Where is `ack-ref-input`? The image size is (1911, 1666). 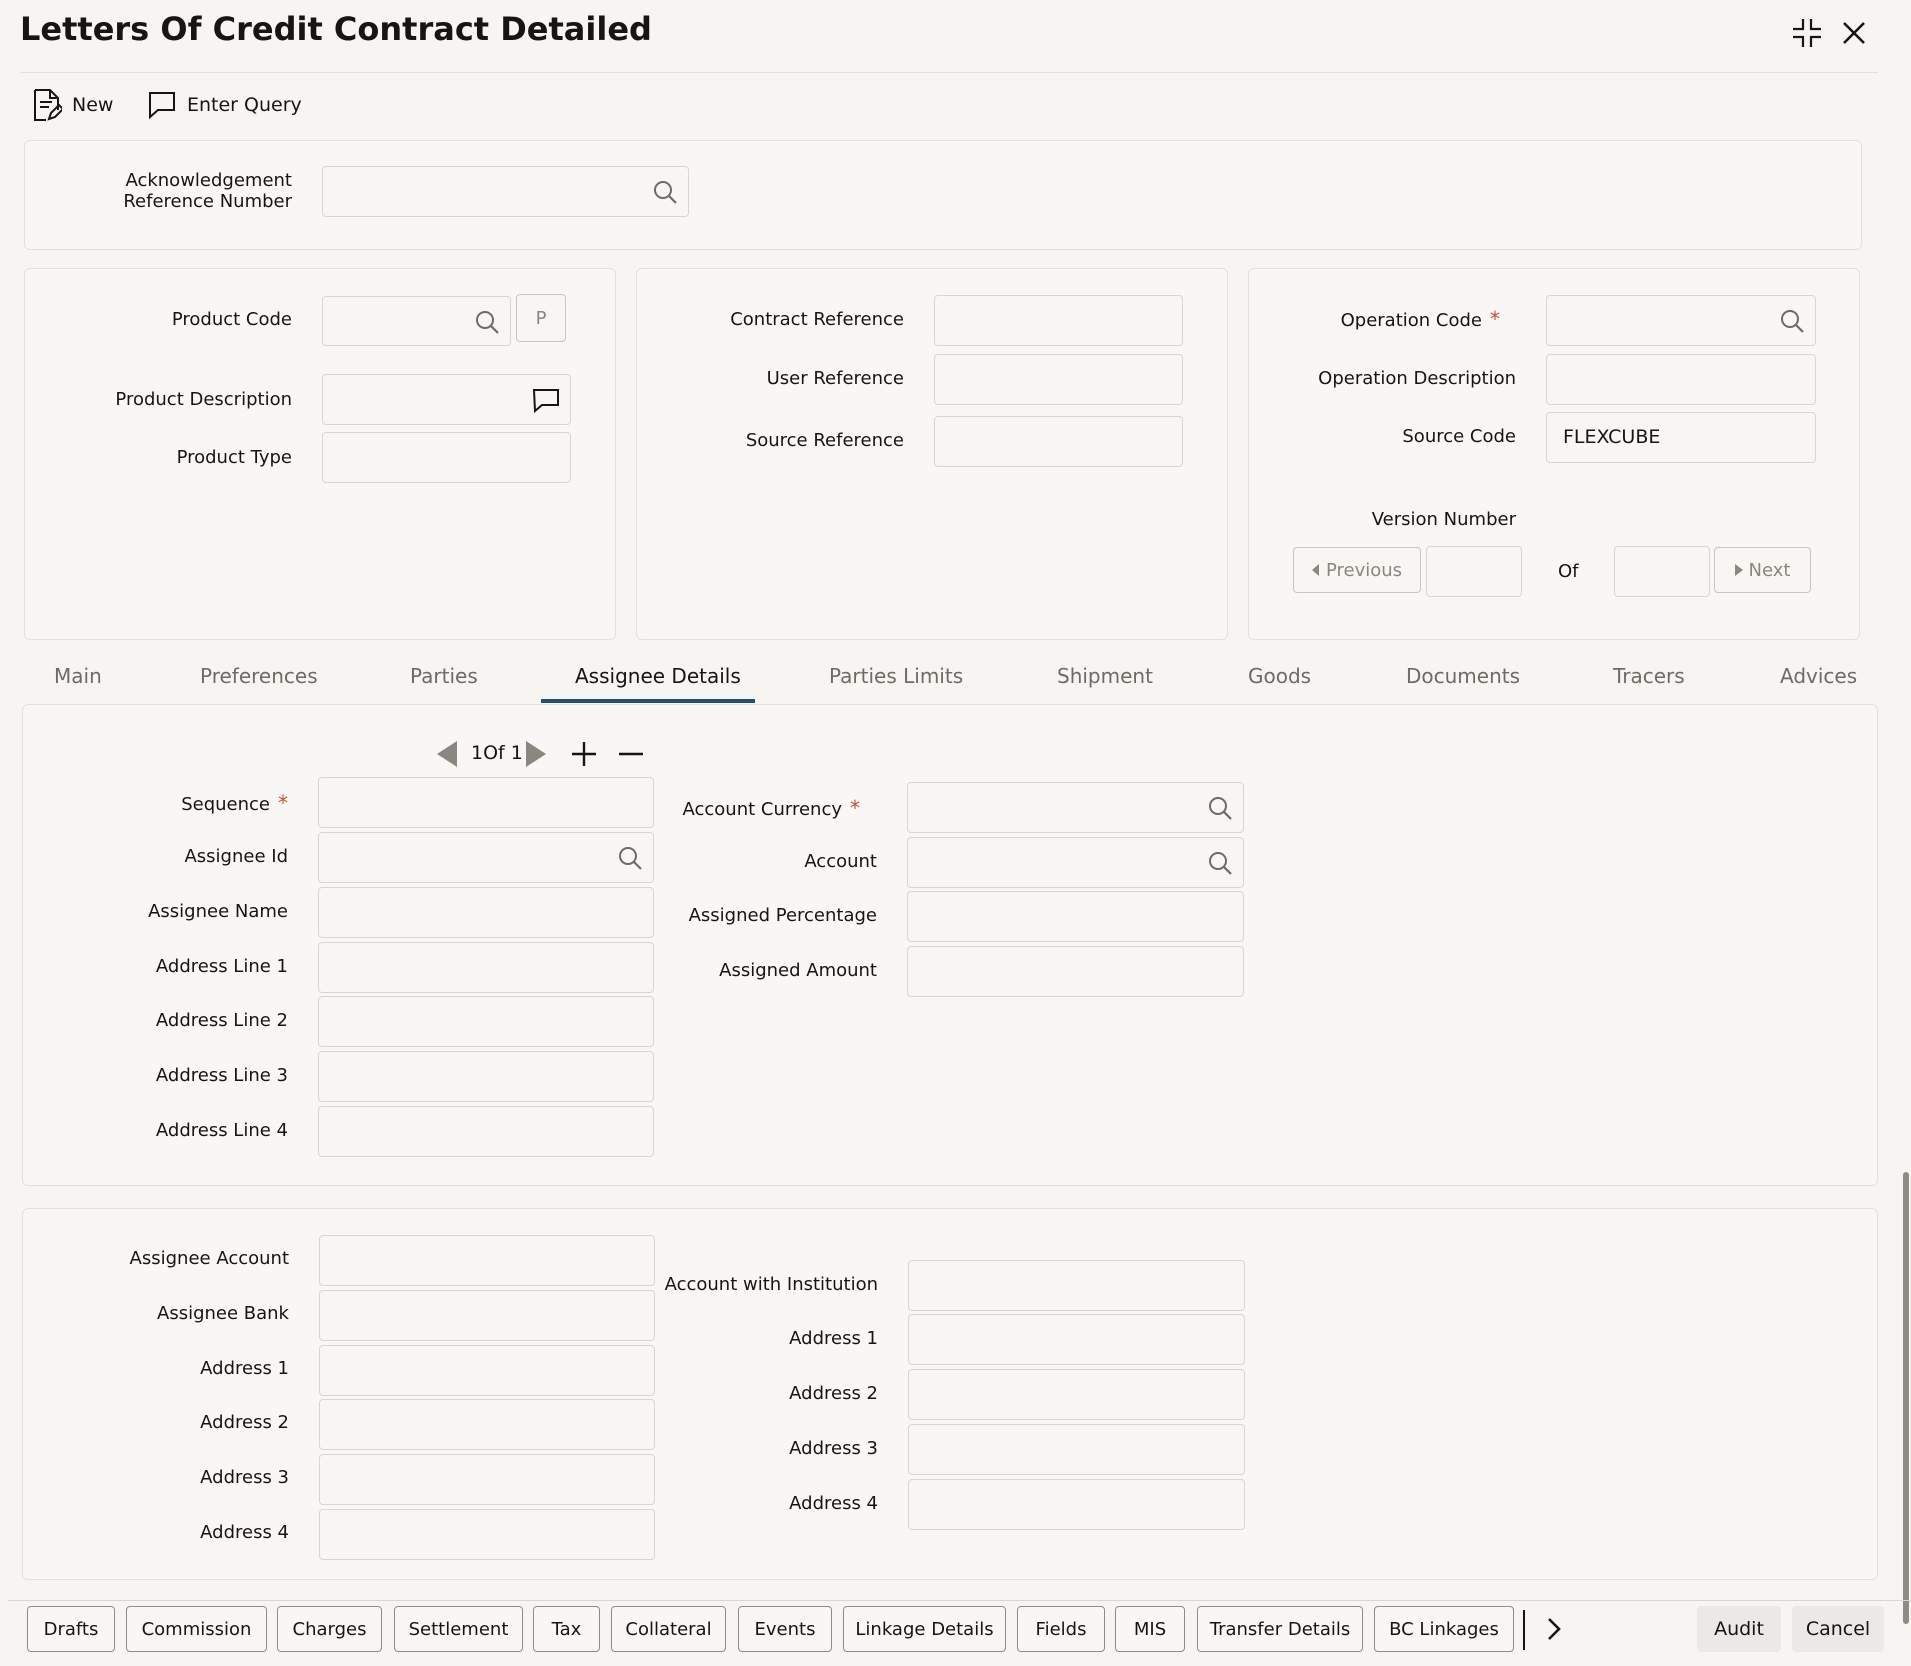
ack-ref-input is located at coordinates (505, 191).